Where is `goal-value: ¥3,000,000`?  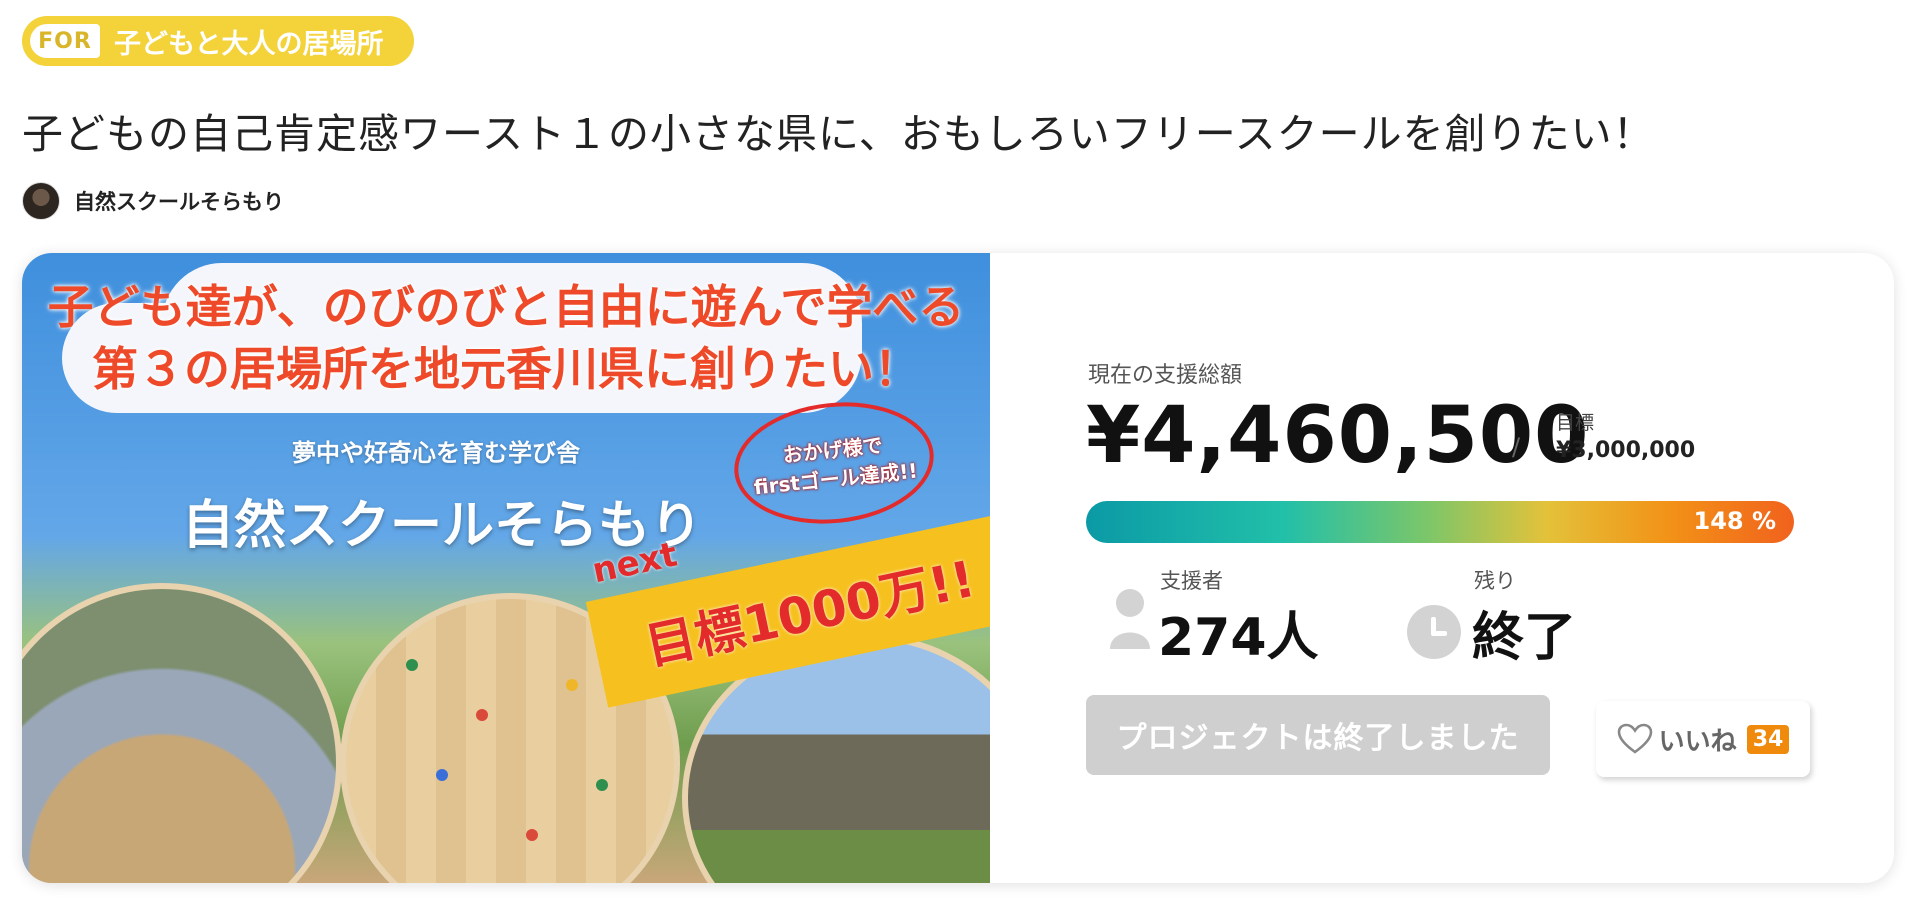
goal-value: ¥3,000,000 is located at coordinates (1626, 450).